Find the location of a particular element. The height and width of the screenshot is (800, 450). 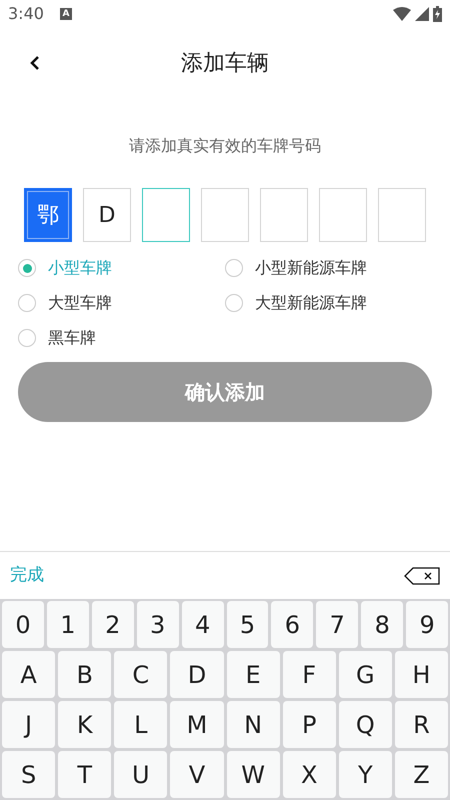

keyboard-key: W is located at coordinates (253, 774).